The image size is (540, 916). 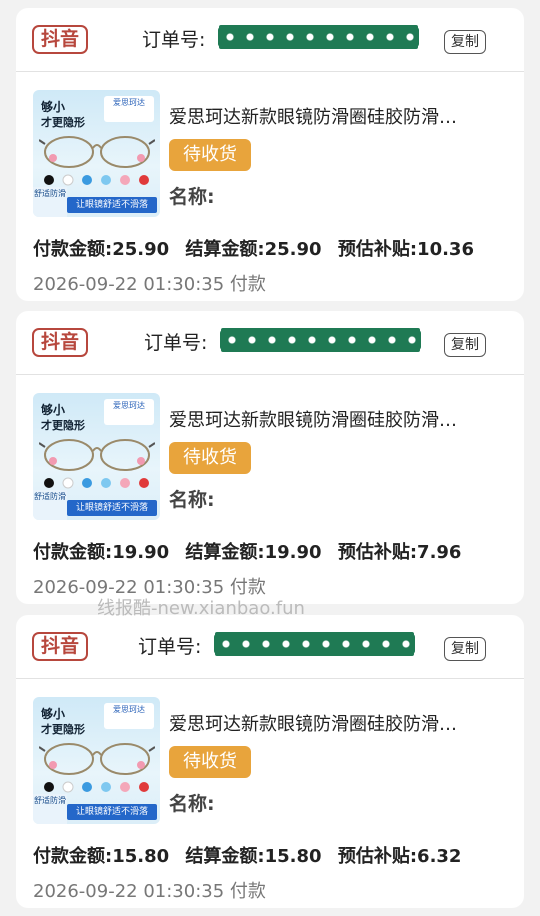 I want to click on amount-row: 付款金额:19.90 结算金额:19.90 预估补贴:7.96, so click(x=247, y=553).